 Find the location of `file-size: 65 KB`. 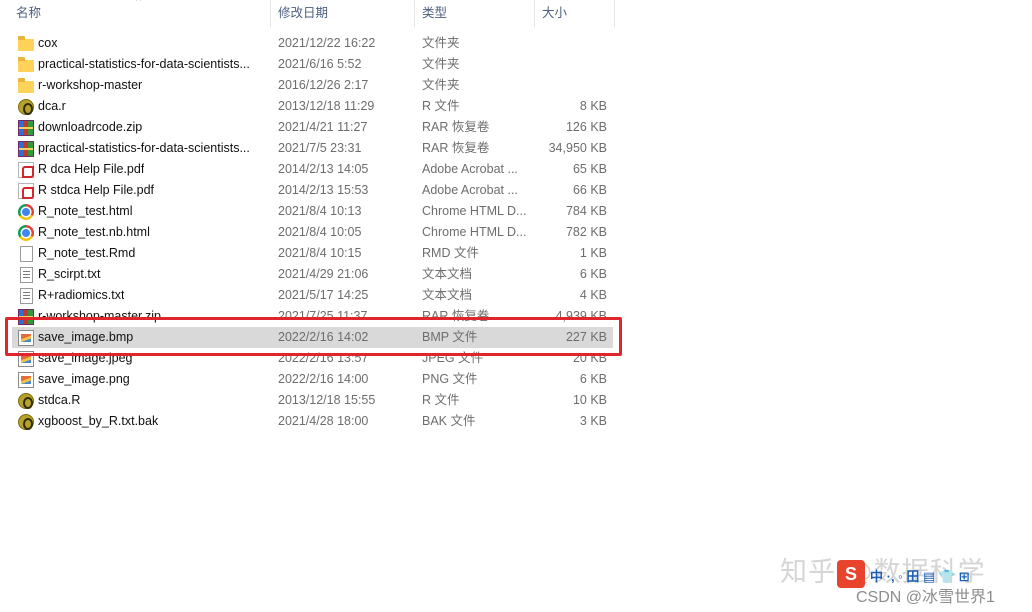

file-size: 65 KB is located at coordinates (589, 169).